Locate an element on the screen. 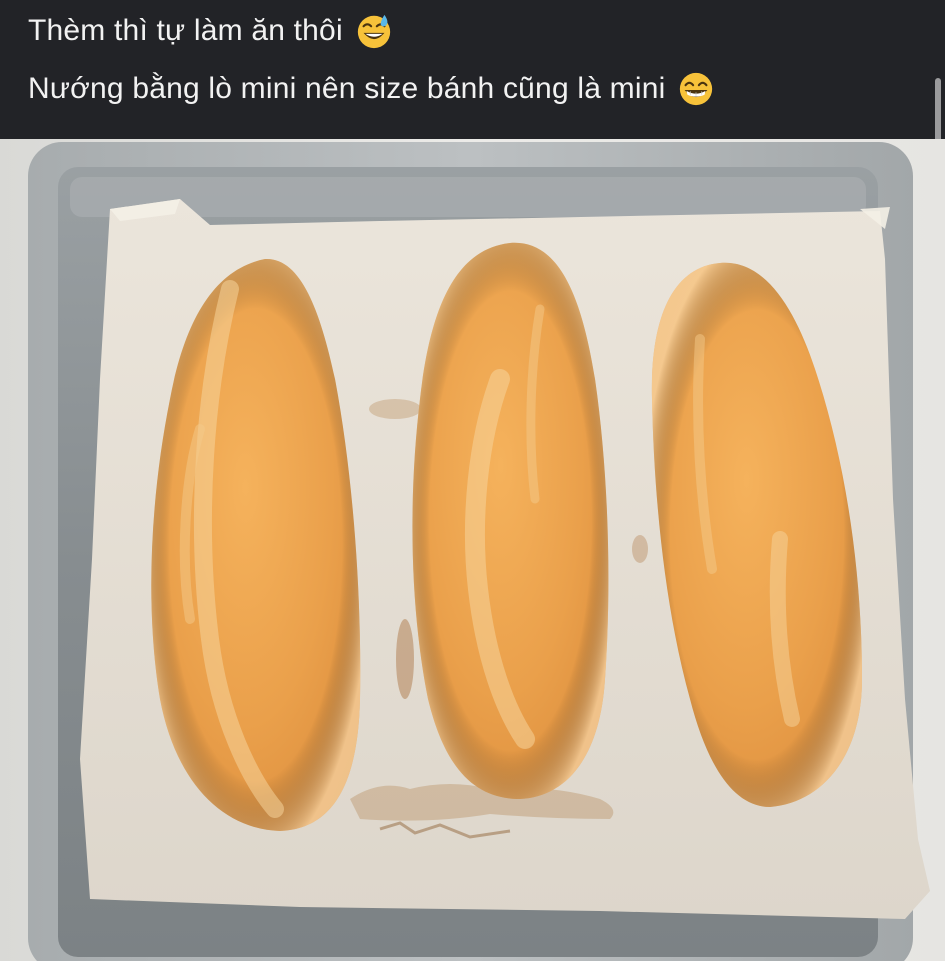  caption-text-1: Thèm thì tự làm ăn thôi is located at coordinates (185, 30).